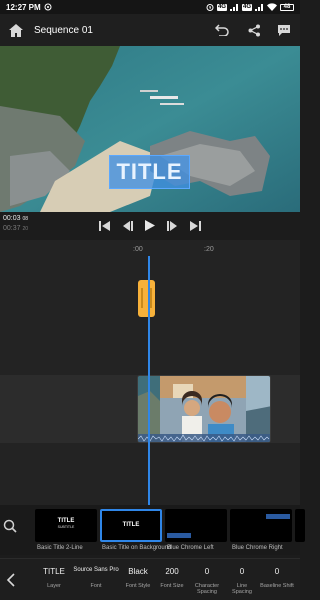 This screenshot has height=600, width=320. What do you see at coordinates (277, 578) in the screenshot?
I see `prop-baseline-shift: 0 Baseline Shift` at bounding box center [277, 578].